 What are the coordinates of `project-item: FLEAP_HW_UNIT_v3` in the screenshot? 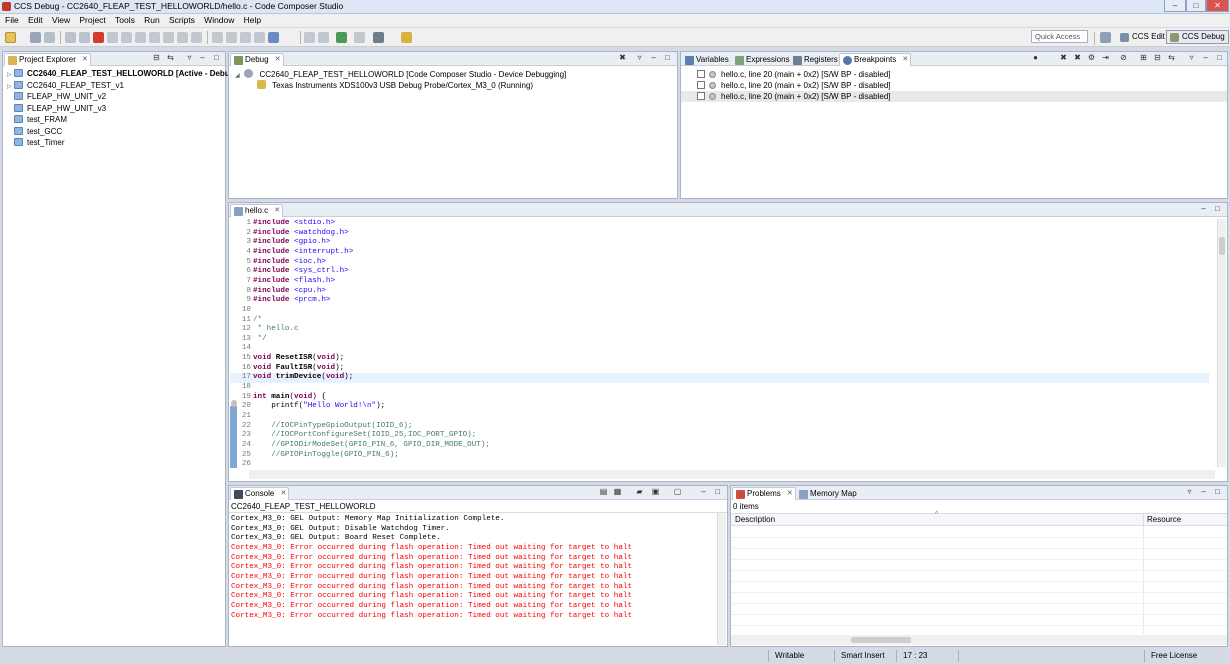 It's located at (56, 108).